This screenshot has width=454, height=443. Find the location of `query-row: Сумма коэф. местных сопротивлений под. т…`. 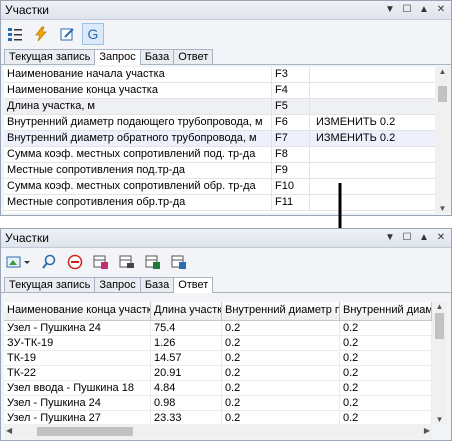

query-row: Сумма коэф. местных сопротивлений под. т… is located at coordinates (219, 155).